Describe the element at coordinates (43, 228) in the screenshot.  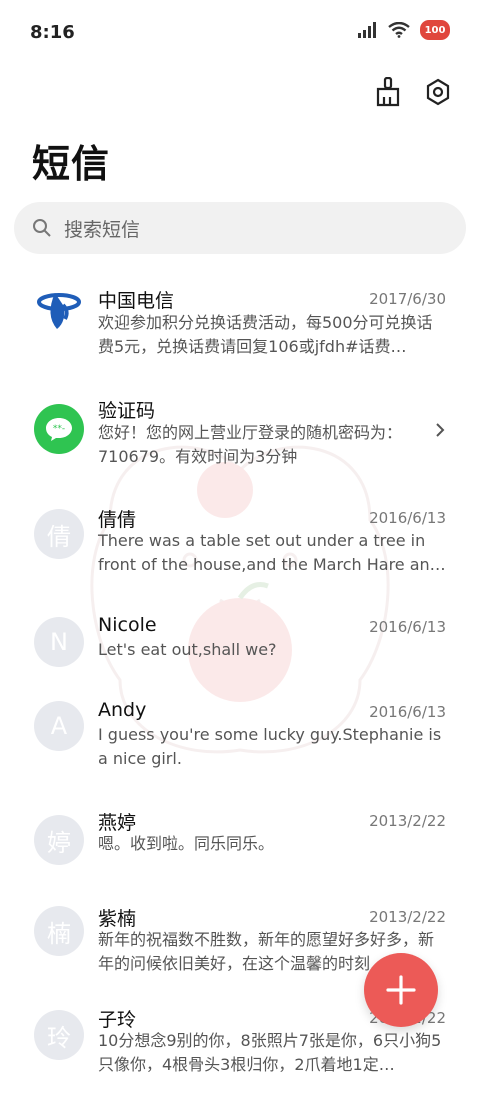
I see `search-icon` at that location.